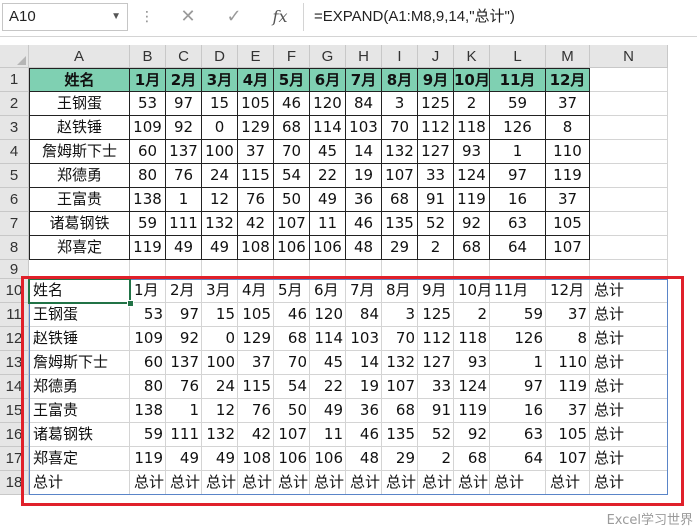 Image resolution: width=697 pixels, height=530 pixels. Describe the element at coordinates (148, 339) in the screenshot. I see `spill-cell: 109` at that location.